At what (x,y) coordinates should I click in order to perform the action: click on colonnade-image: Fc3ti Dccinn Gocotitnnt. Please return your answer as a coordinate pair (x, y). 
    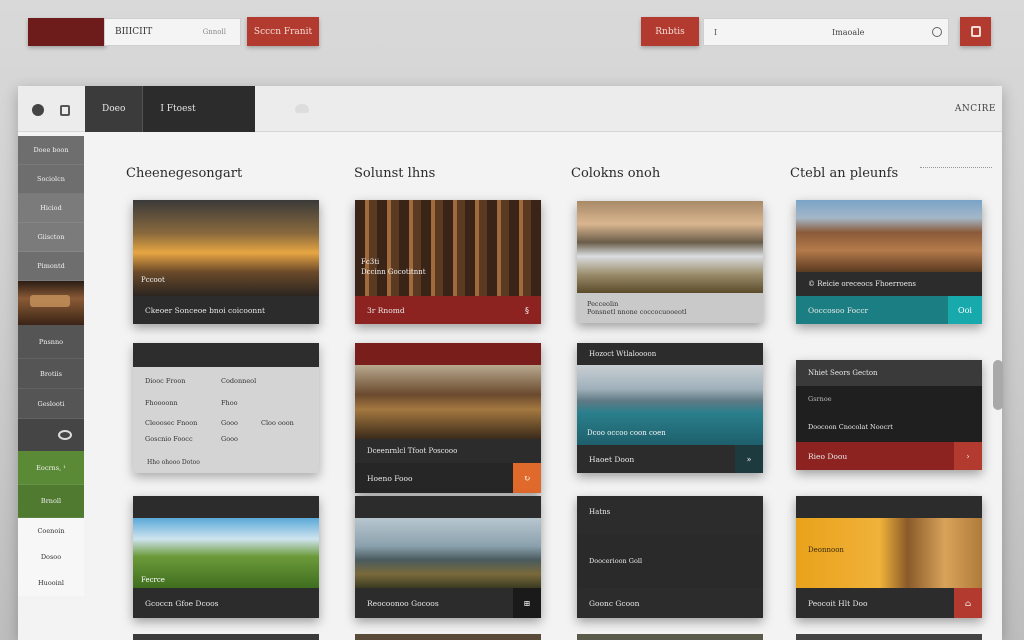
    Looking at the image, I should click on (448, 248).